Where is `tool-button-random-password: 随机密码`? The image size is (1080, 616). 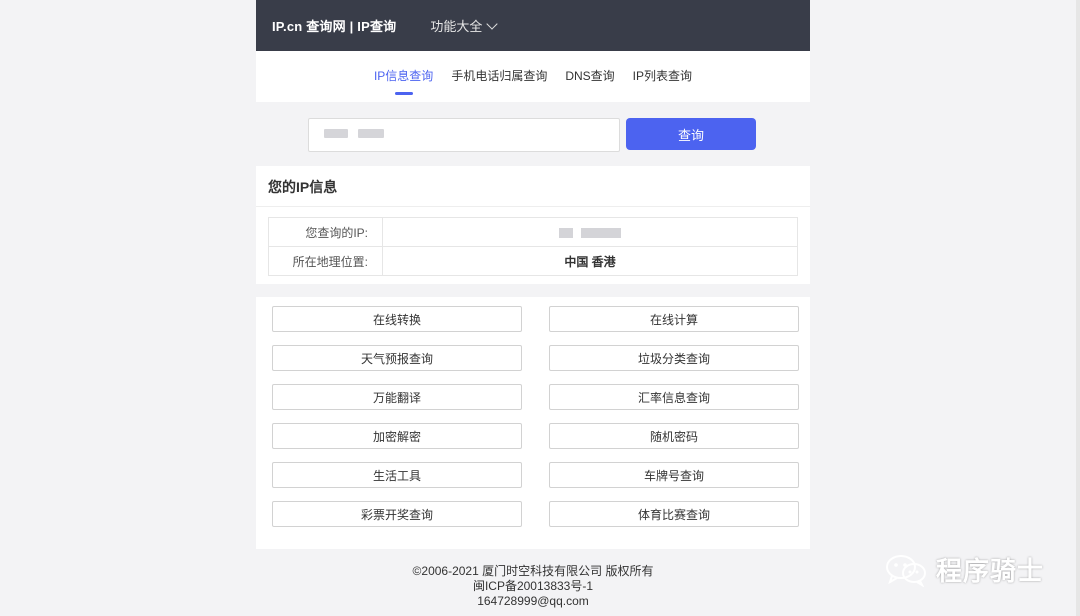
tool-button-random-password: 随机密码 is located at coordinates (674, 436).